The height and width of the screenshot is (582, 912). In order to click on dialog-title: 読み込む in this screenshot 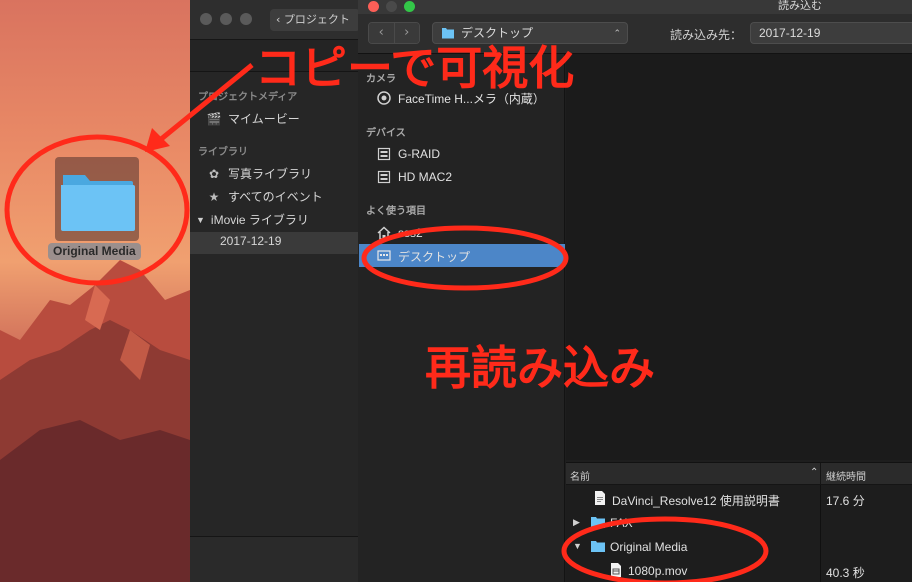, I will do `click(800, 6)`.